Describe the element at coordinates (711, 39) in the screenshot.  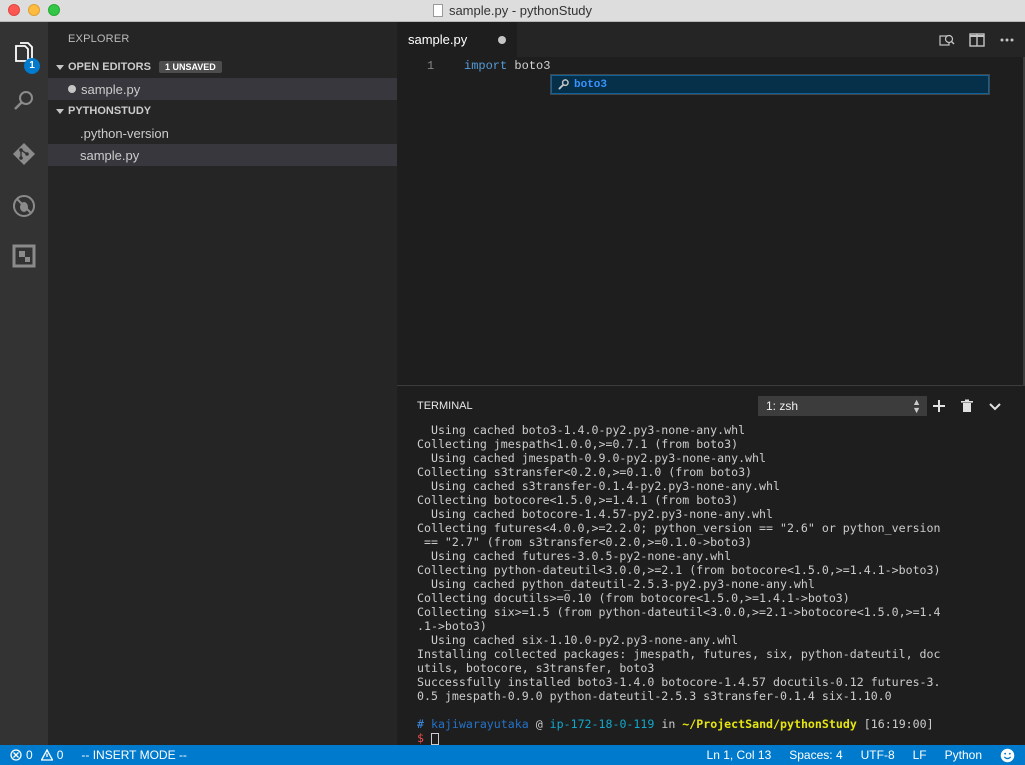
I see `editor-tab-bar: sample.py` at that location.